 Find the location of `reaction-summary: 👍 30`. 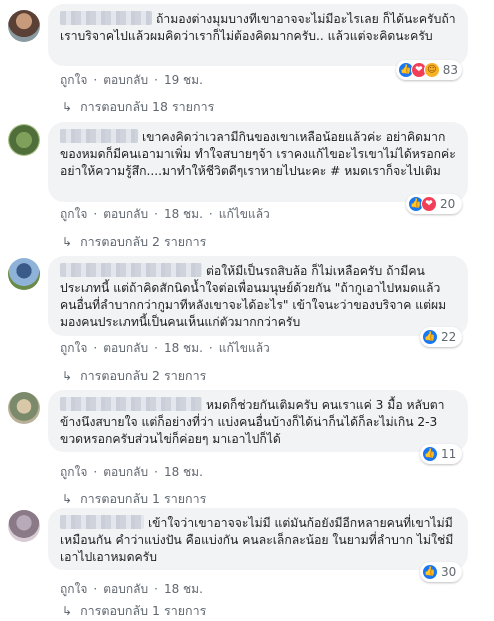

reaction-summary: 👍 30 is located at coordinates (441, 572).